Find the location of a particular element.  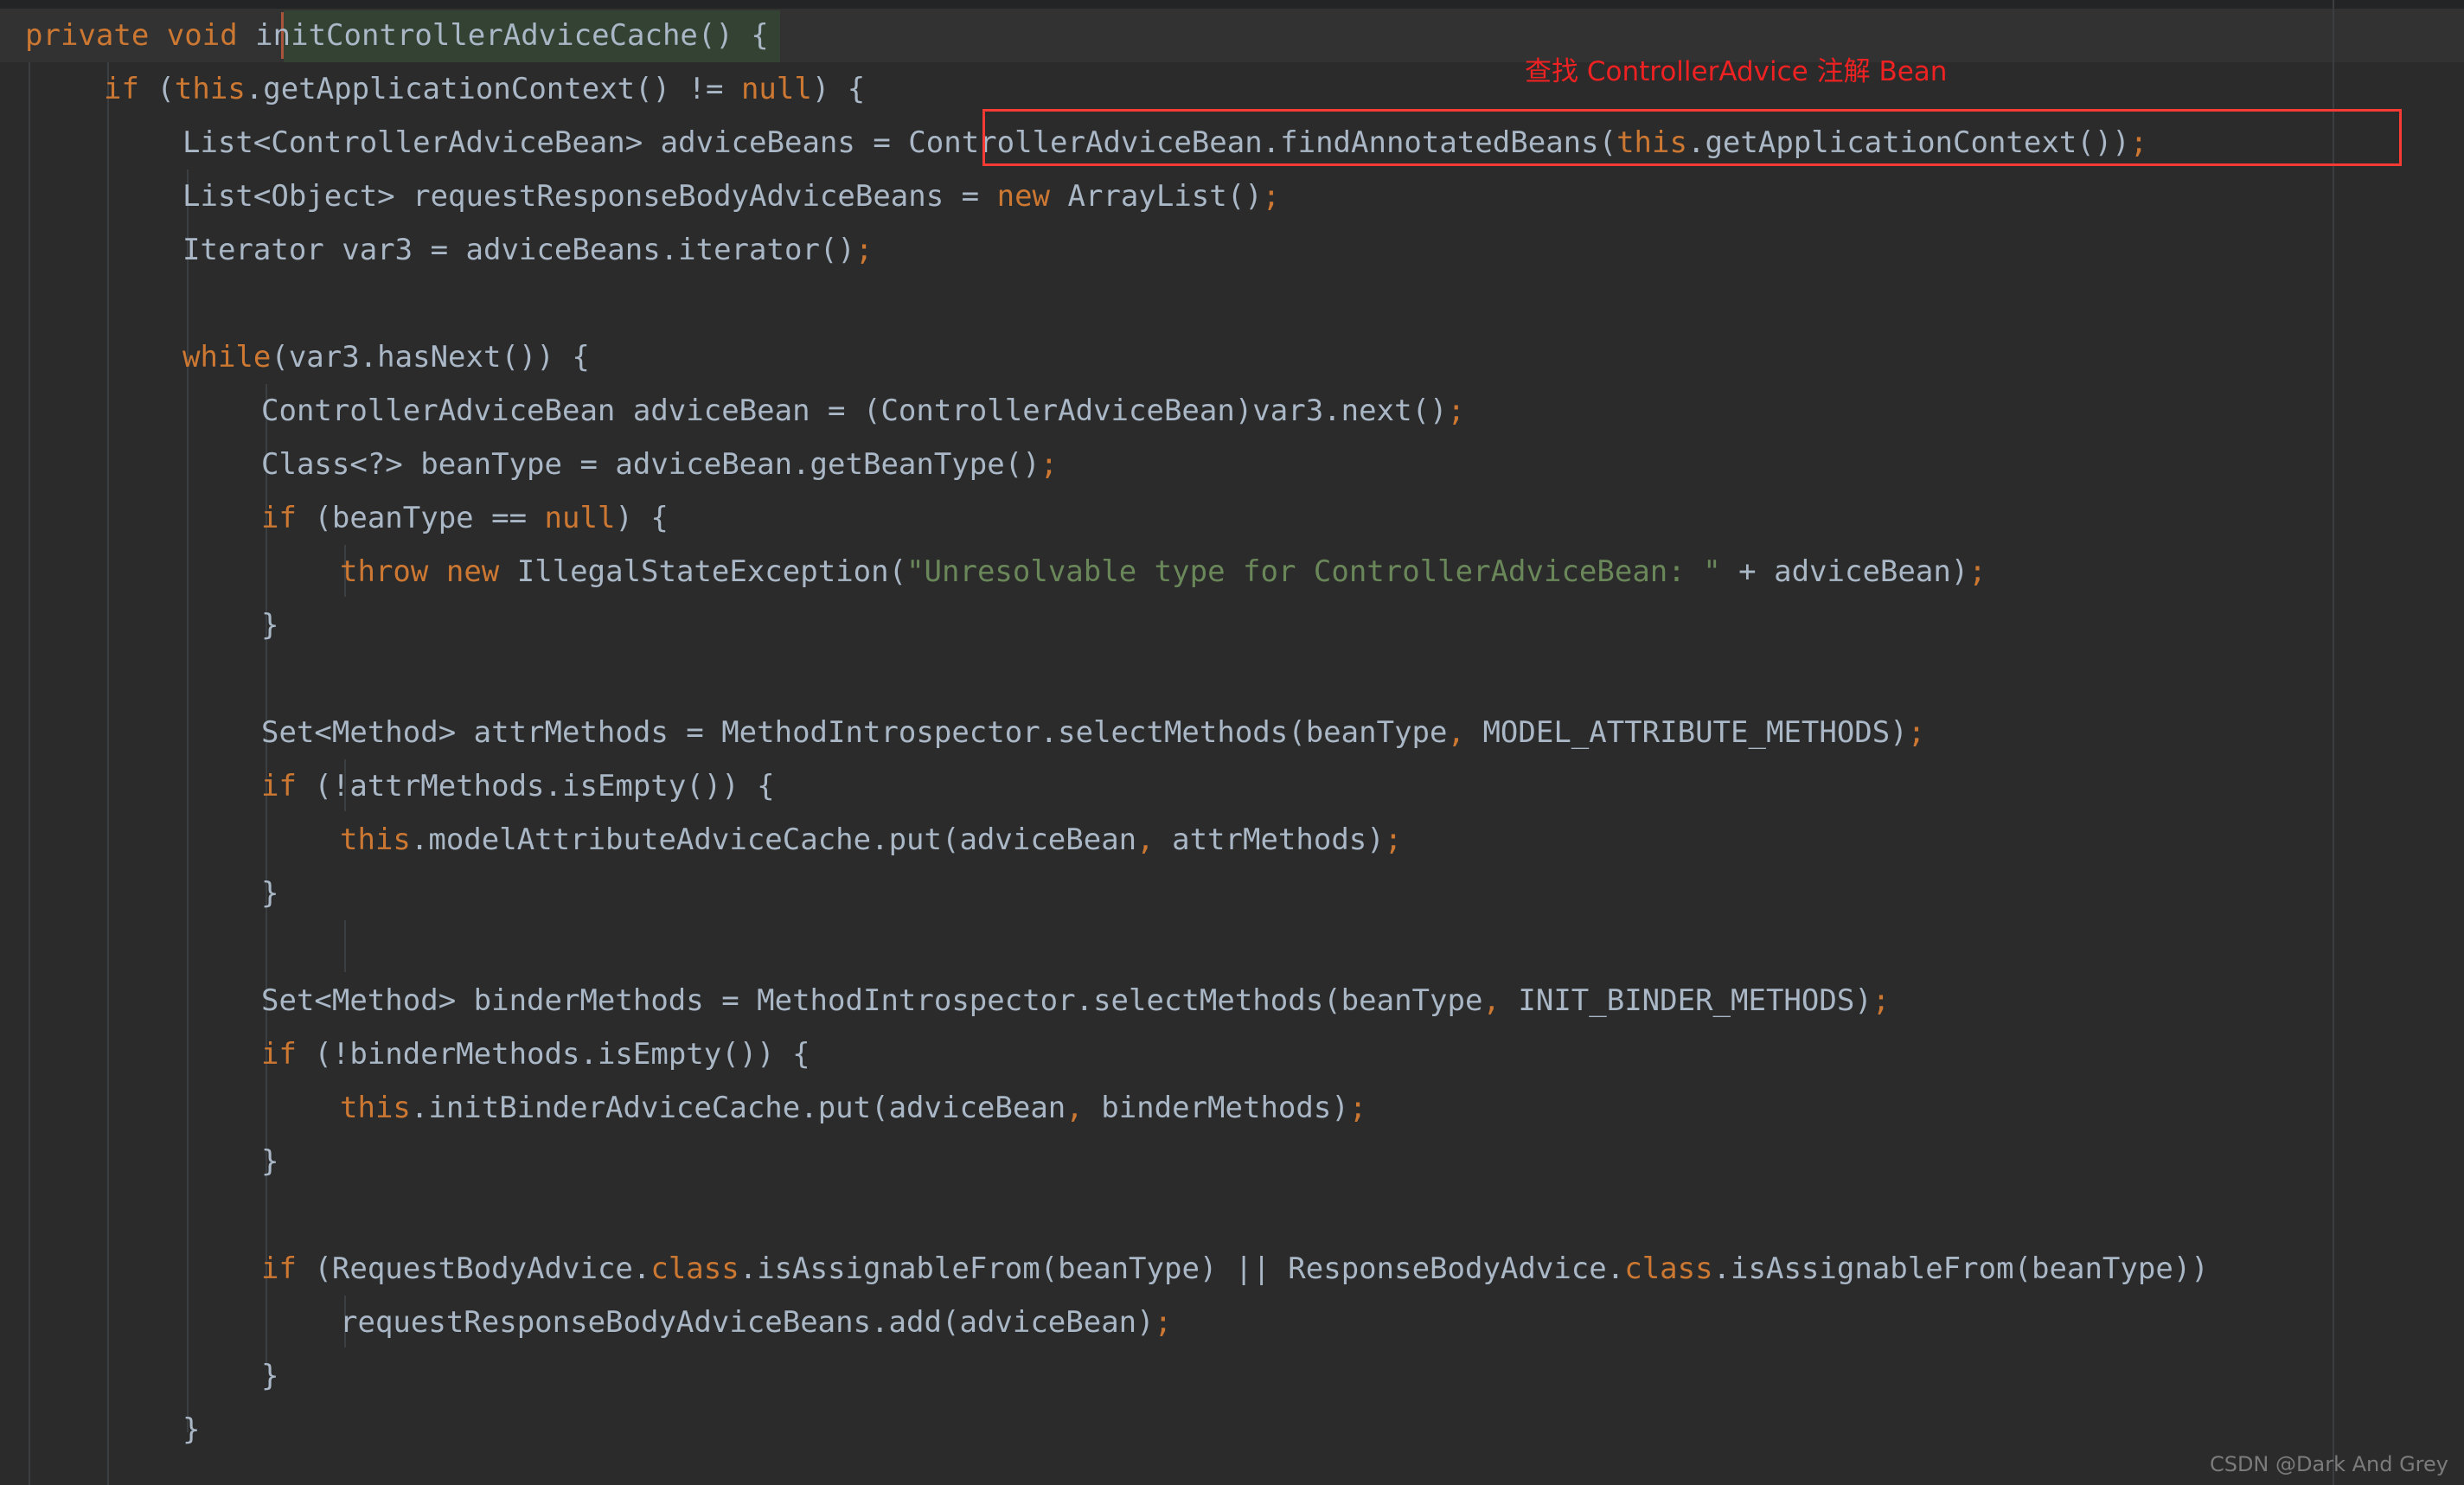

code-token: (!attrMethods.isEmpty()) { is located at coordinates (535, 786).